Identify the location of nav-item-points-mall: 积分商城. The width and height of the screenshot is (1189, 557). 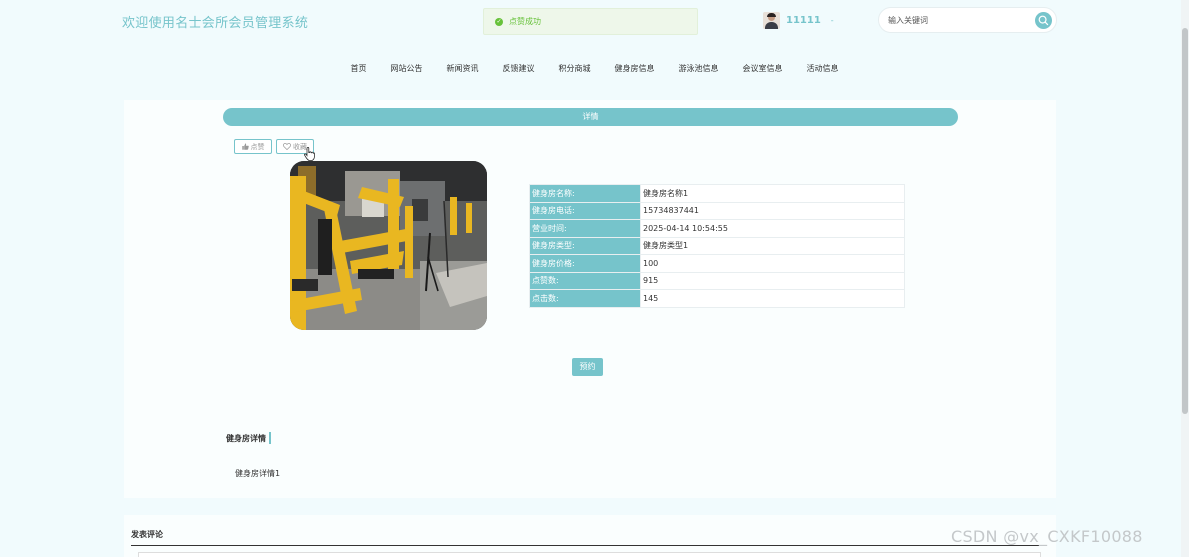
(575, 68).